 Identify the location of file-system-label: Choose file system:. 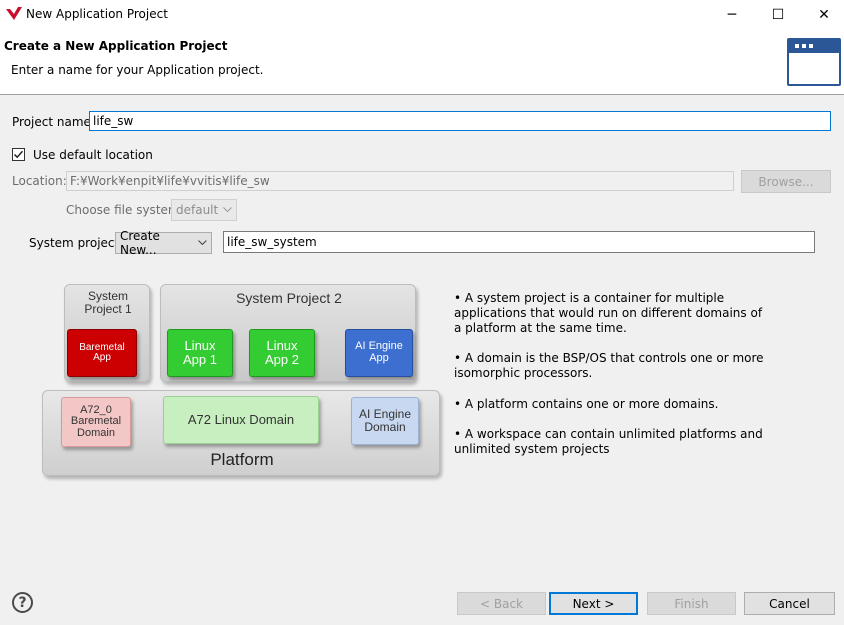
(125, 210).